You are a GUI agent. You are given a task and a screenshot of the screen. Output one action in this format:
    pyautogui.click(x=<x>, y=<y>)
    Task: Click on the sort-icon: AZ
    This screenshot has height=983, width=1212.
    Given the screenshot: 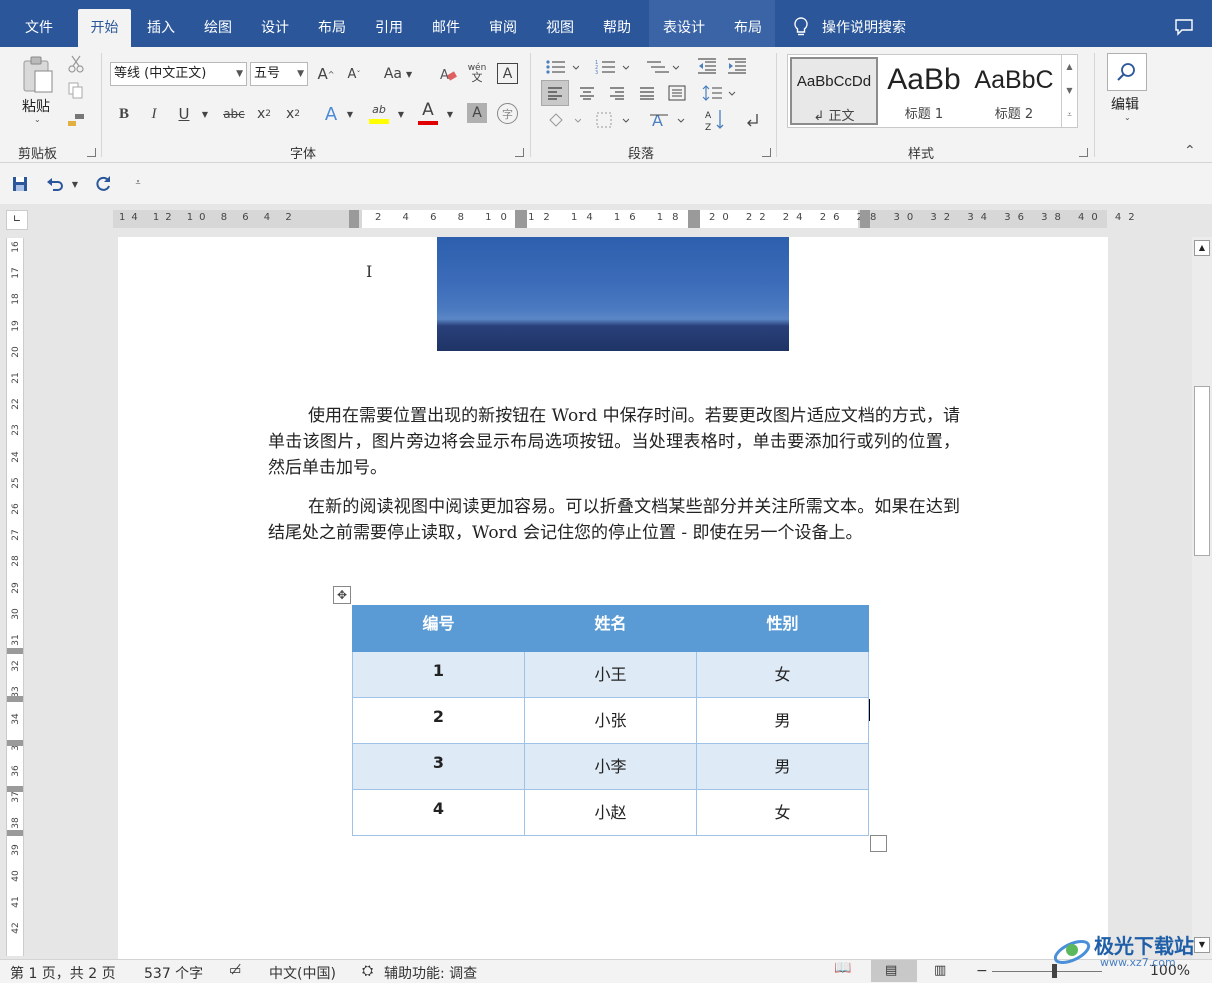 What is the action you would take?
    pyautogui.click(x=715, y=120)
    